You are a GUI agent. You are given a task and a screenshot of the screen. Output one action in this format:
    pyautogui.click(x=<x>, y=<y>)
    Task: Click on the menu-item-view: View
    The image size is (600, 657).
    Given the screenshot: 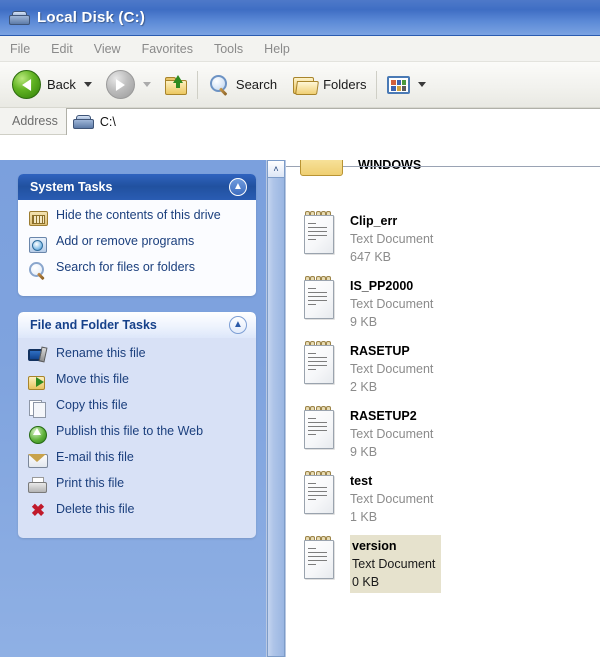 What is the action you would take?
    pyautogui.click(x=107, y=49)
    